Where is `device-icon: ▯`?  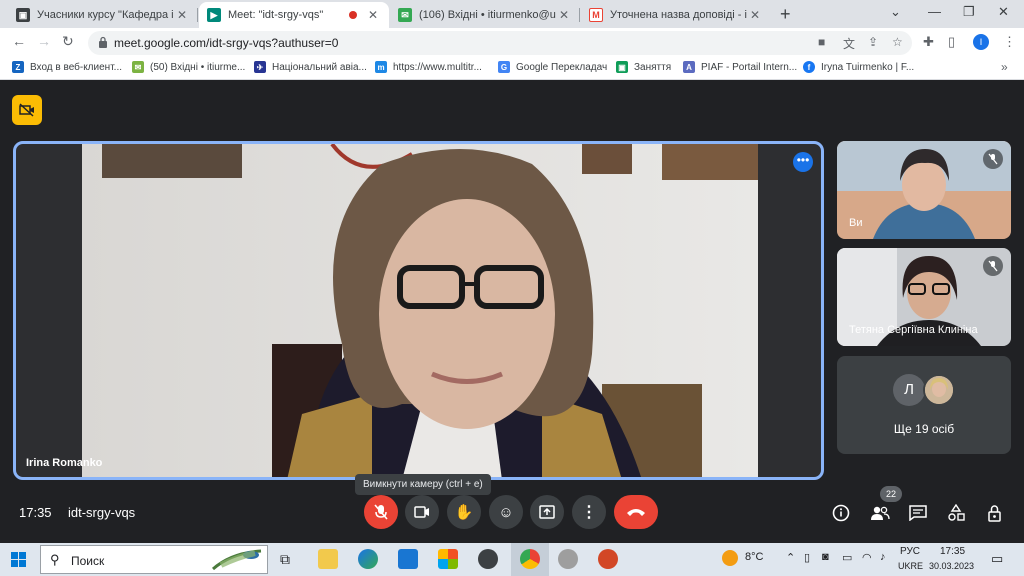 device-icon: ▯ is located at coordinates (807, 557).